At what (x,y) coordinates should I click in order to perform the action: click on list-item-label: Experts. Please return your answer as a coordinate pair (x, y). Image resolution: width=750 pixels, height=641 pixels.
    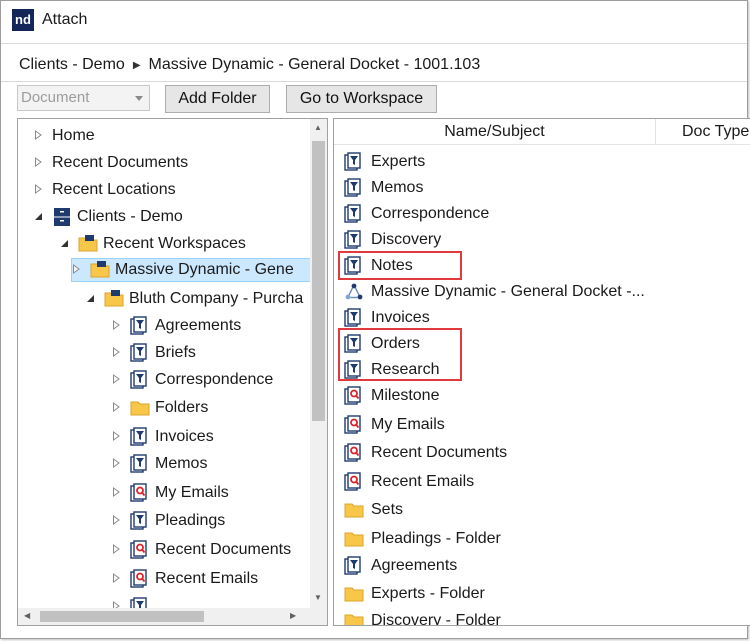
    Looking at the image, I should click on (398, 161).